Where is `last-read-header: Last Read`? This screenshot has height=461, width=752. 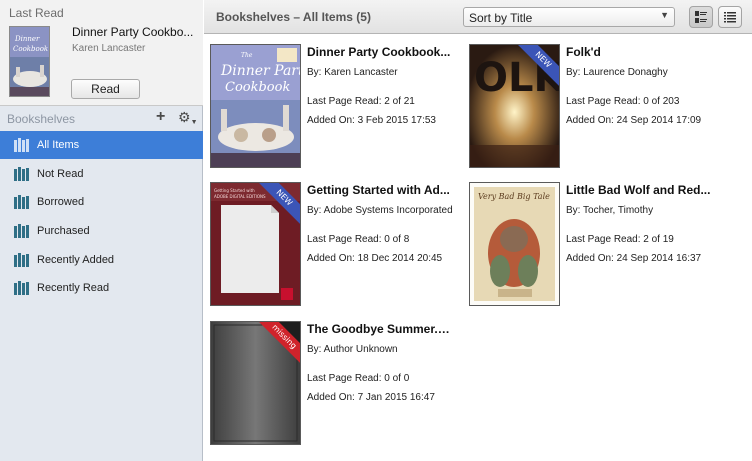
last-read-header: Last Read is located at coordinates (36, 13).